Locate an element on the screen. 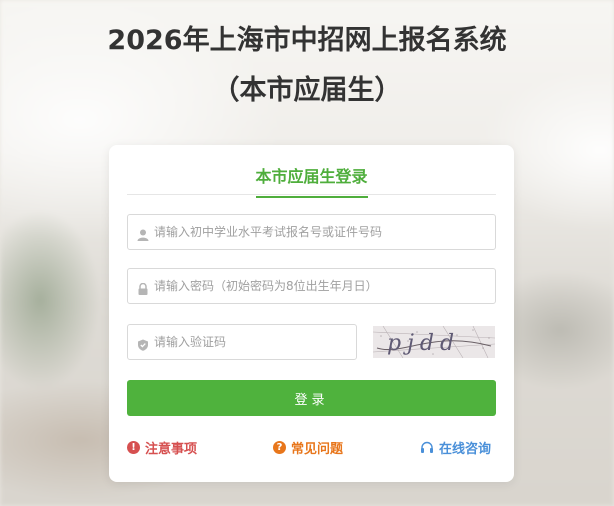  login-tabbar: 本市应届生登录 is located at coordinates (311, 171).